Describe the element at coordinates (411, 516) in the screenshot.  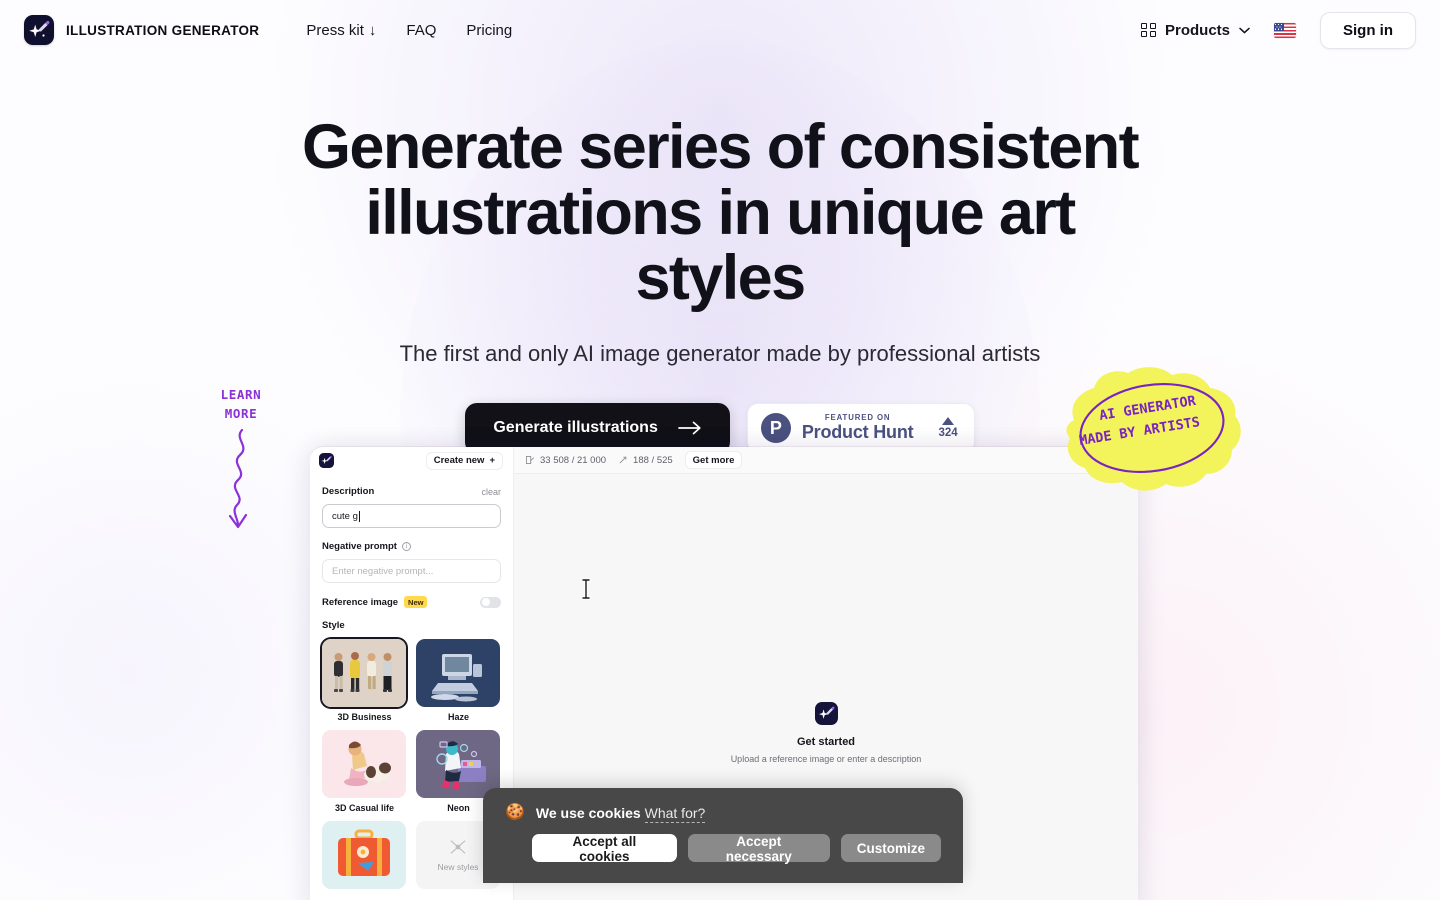
I see `description-input: cute g` at that location.